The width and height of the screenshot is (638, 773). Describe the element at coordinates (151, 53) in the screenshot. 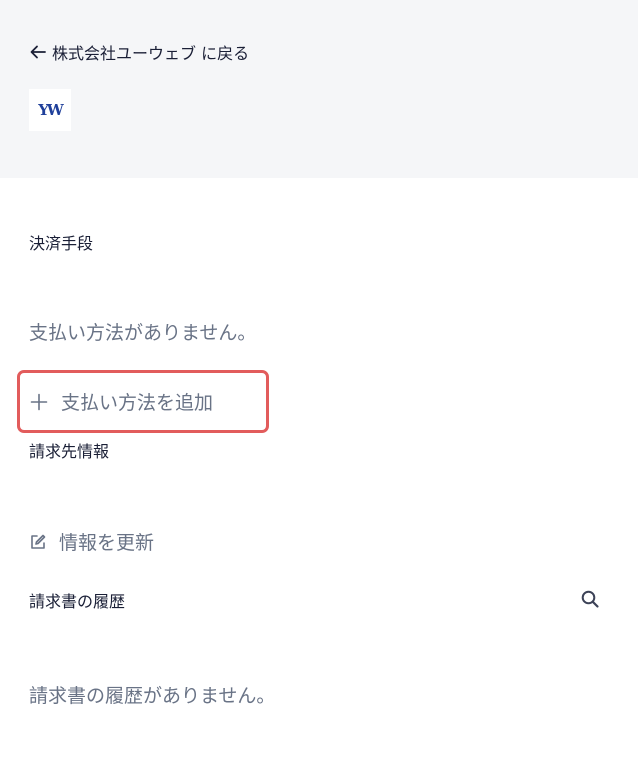

I see `back-link-label: 株式会社ユーウェブ に戻る` at that location.